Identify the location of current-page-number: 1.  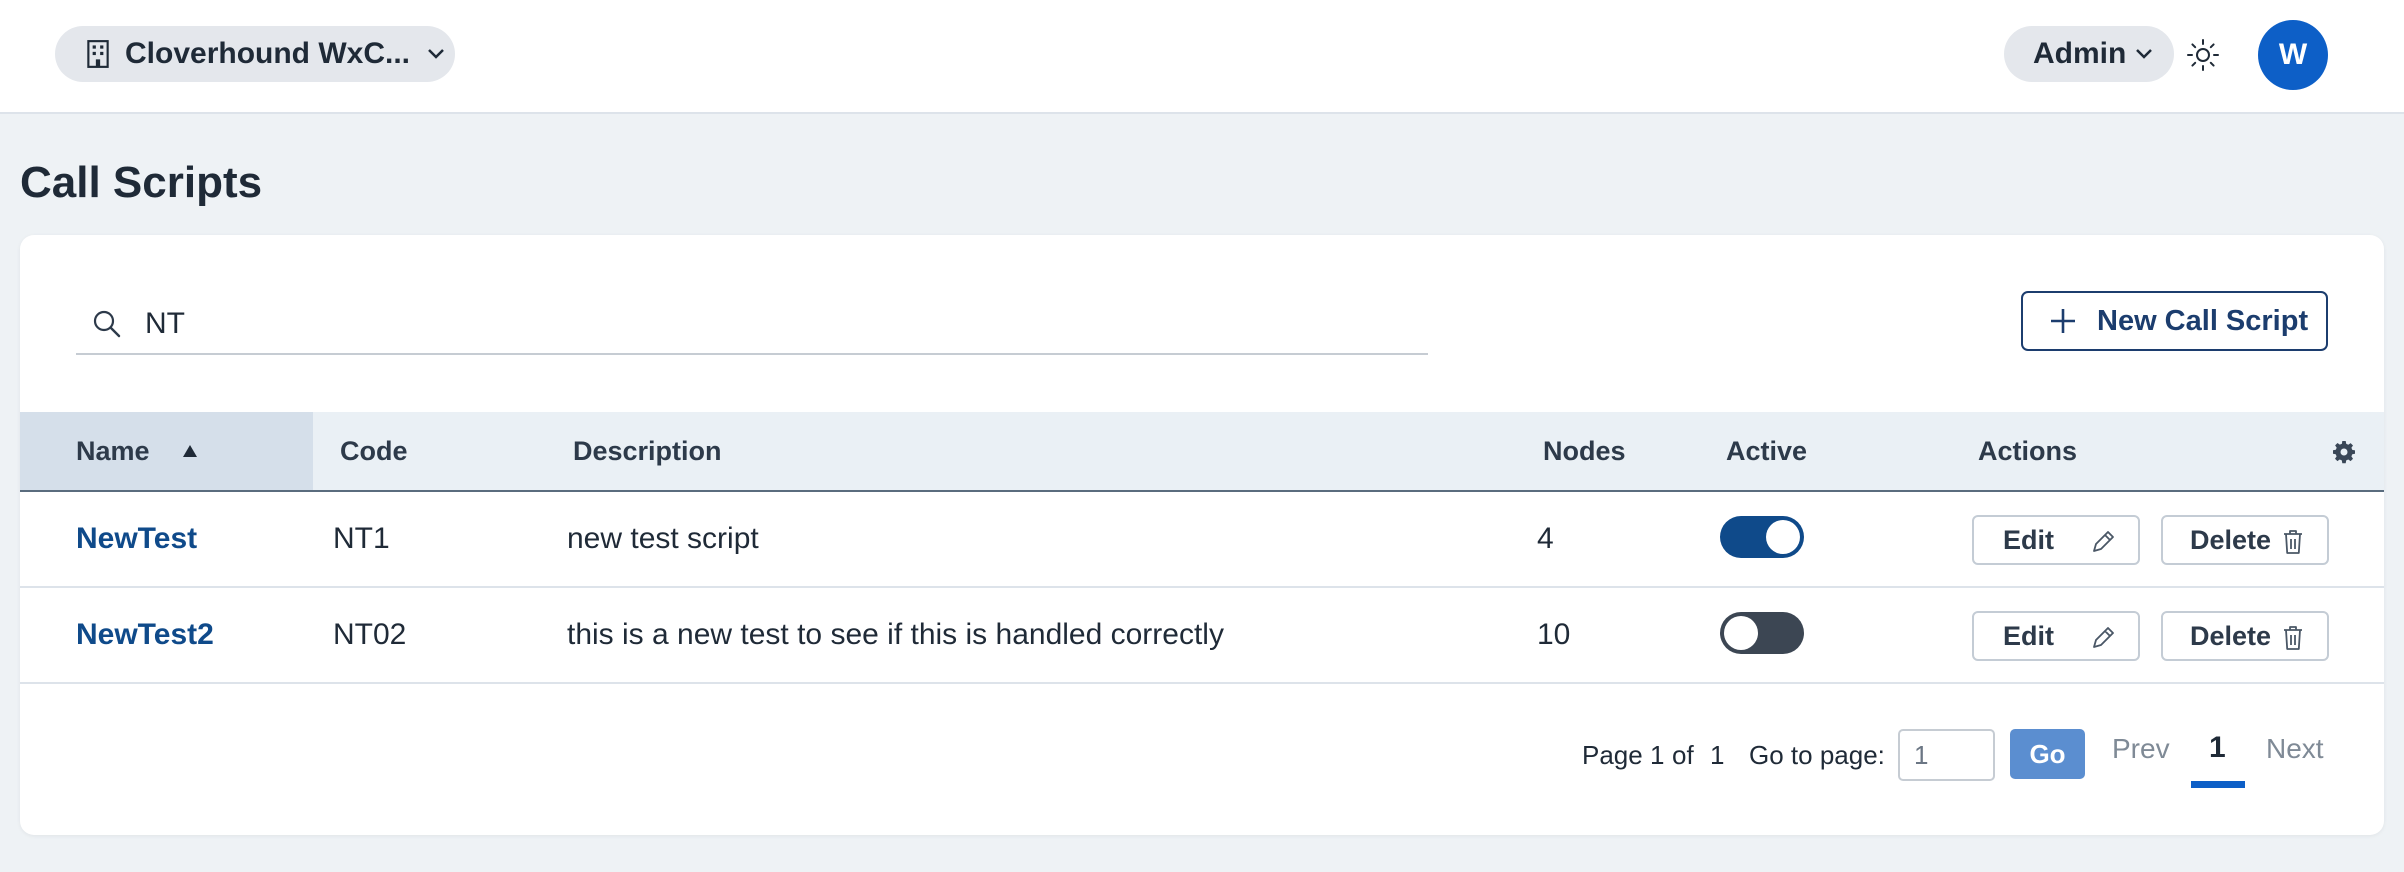
(2217, 748).